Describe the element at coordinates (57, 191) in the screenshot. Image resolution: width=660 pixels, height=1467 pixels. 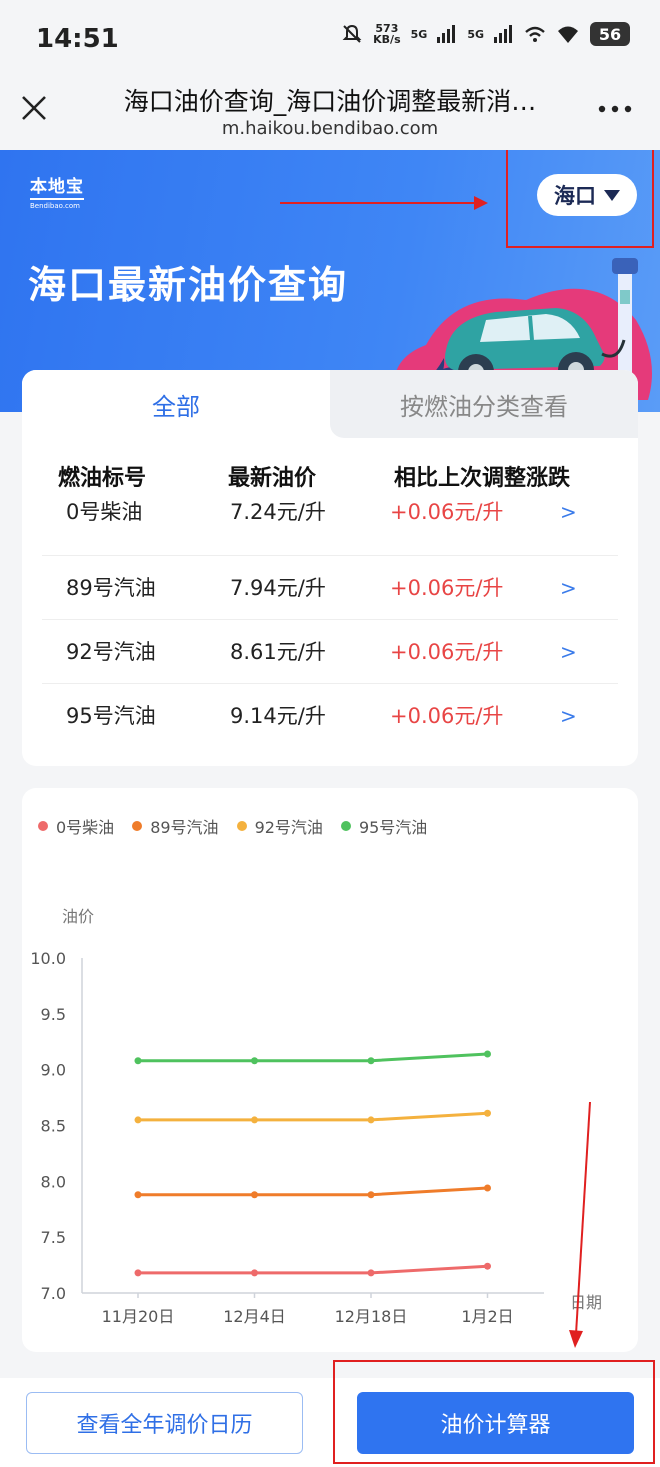
I see `bendibao-logo: 本地宝 Bendibao.com` at that location.